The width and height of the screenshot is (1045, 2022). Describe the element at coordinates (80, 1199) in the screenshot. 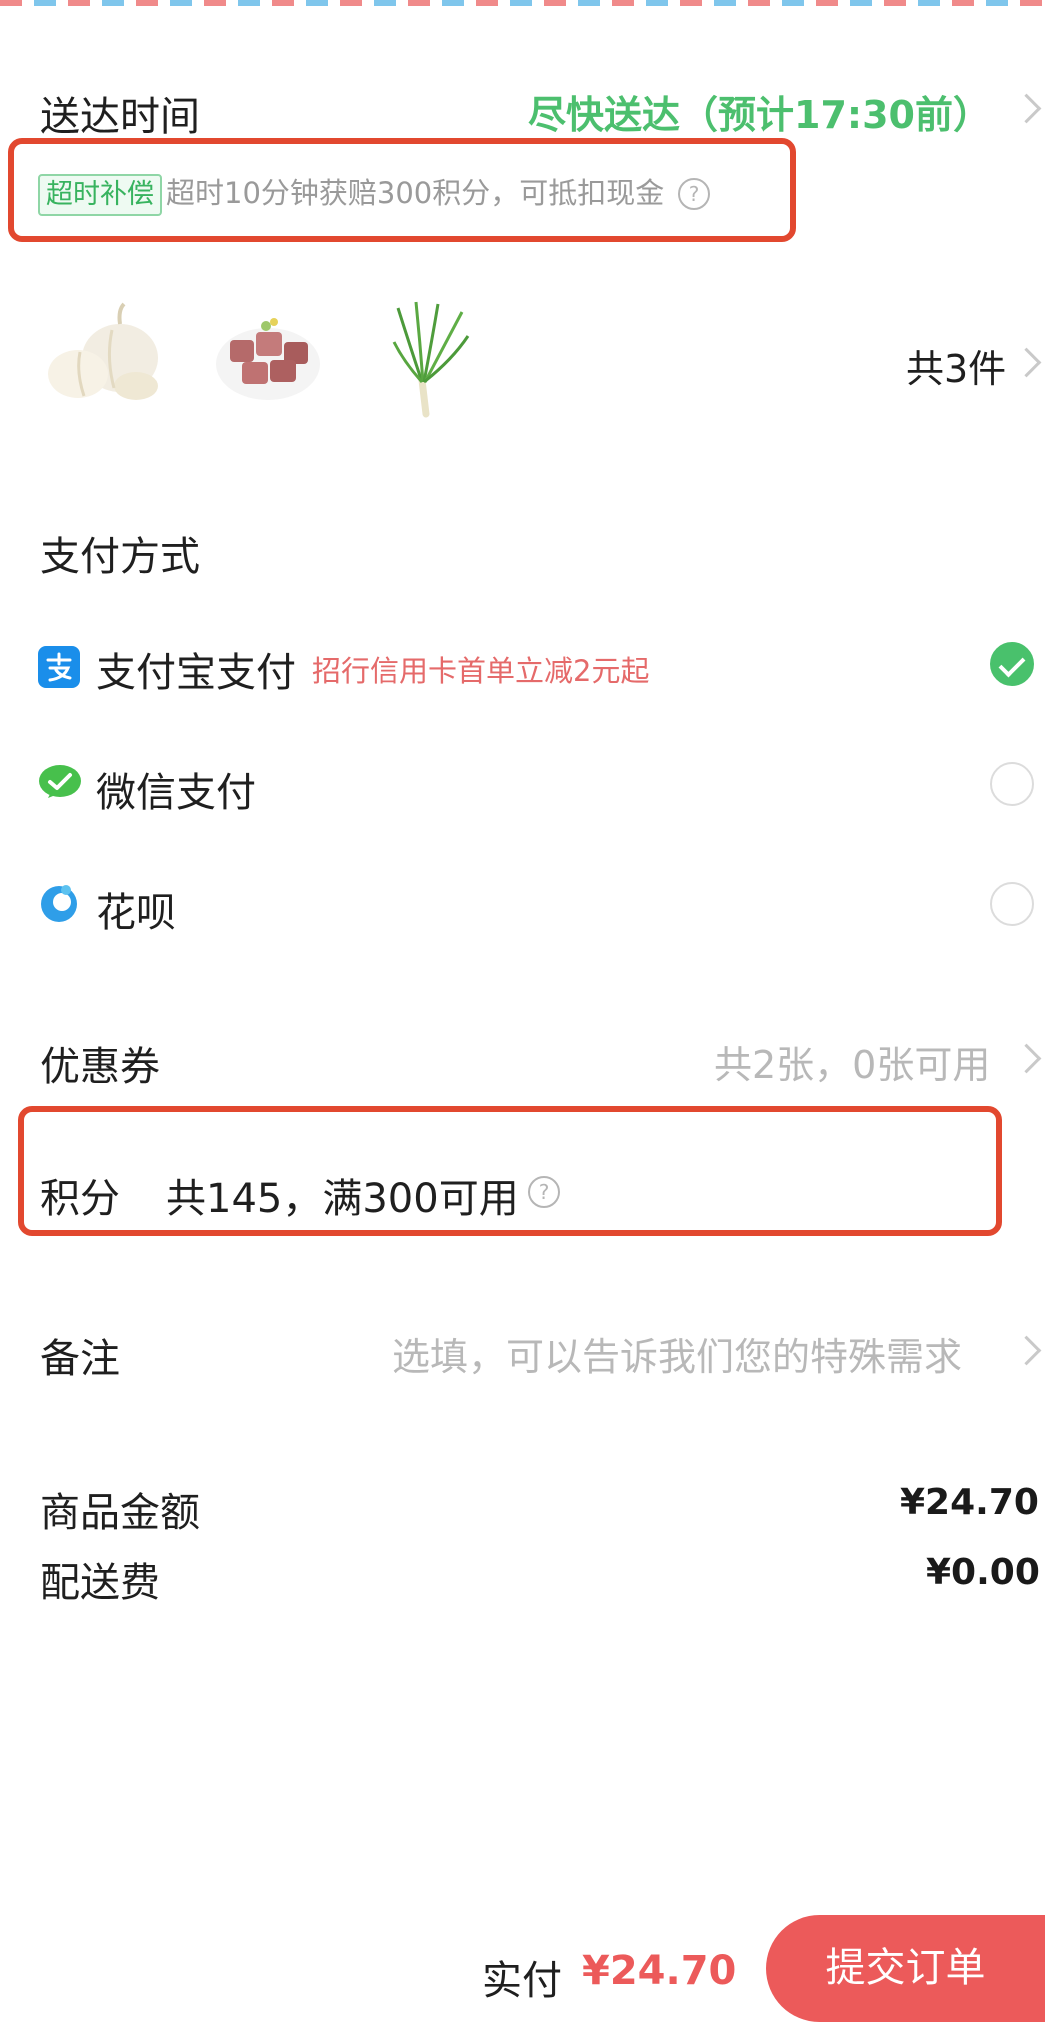

I see `points-label: 积分` at that location.